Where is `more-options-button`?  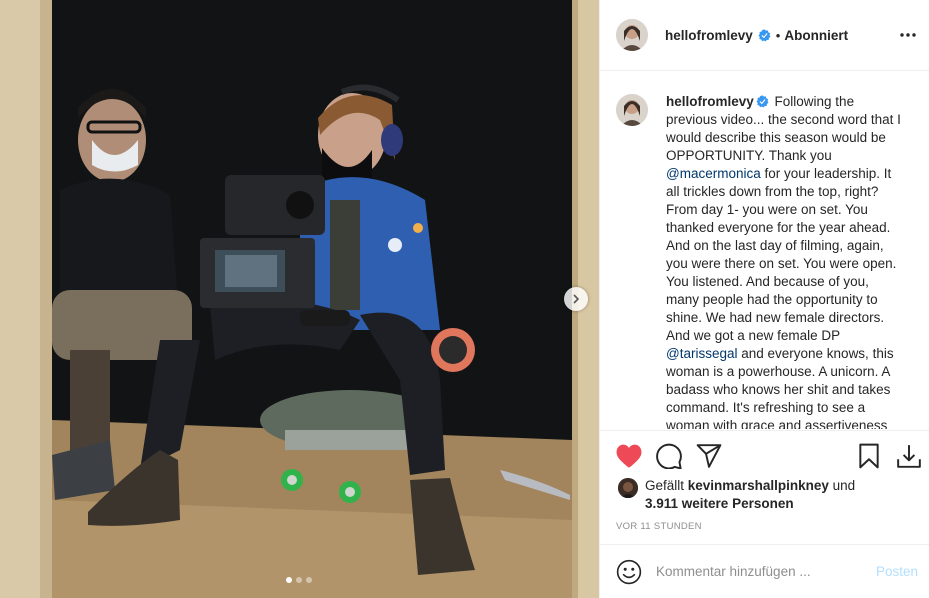
more-options-button is located at coordinates (908, 35).